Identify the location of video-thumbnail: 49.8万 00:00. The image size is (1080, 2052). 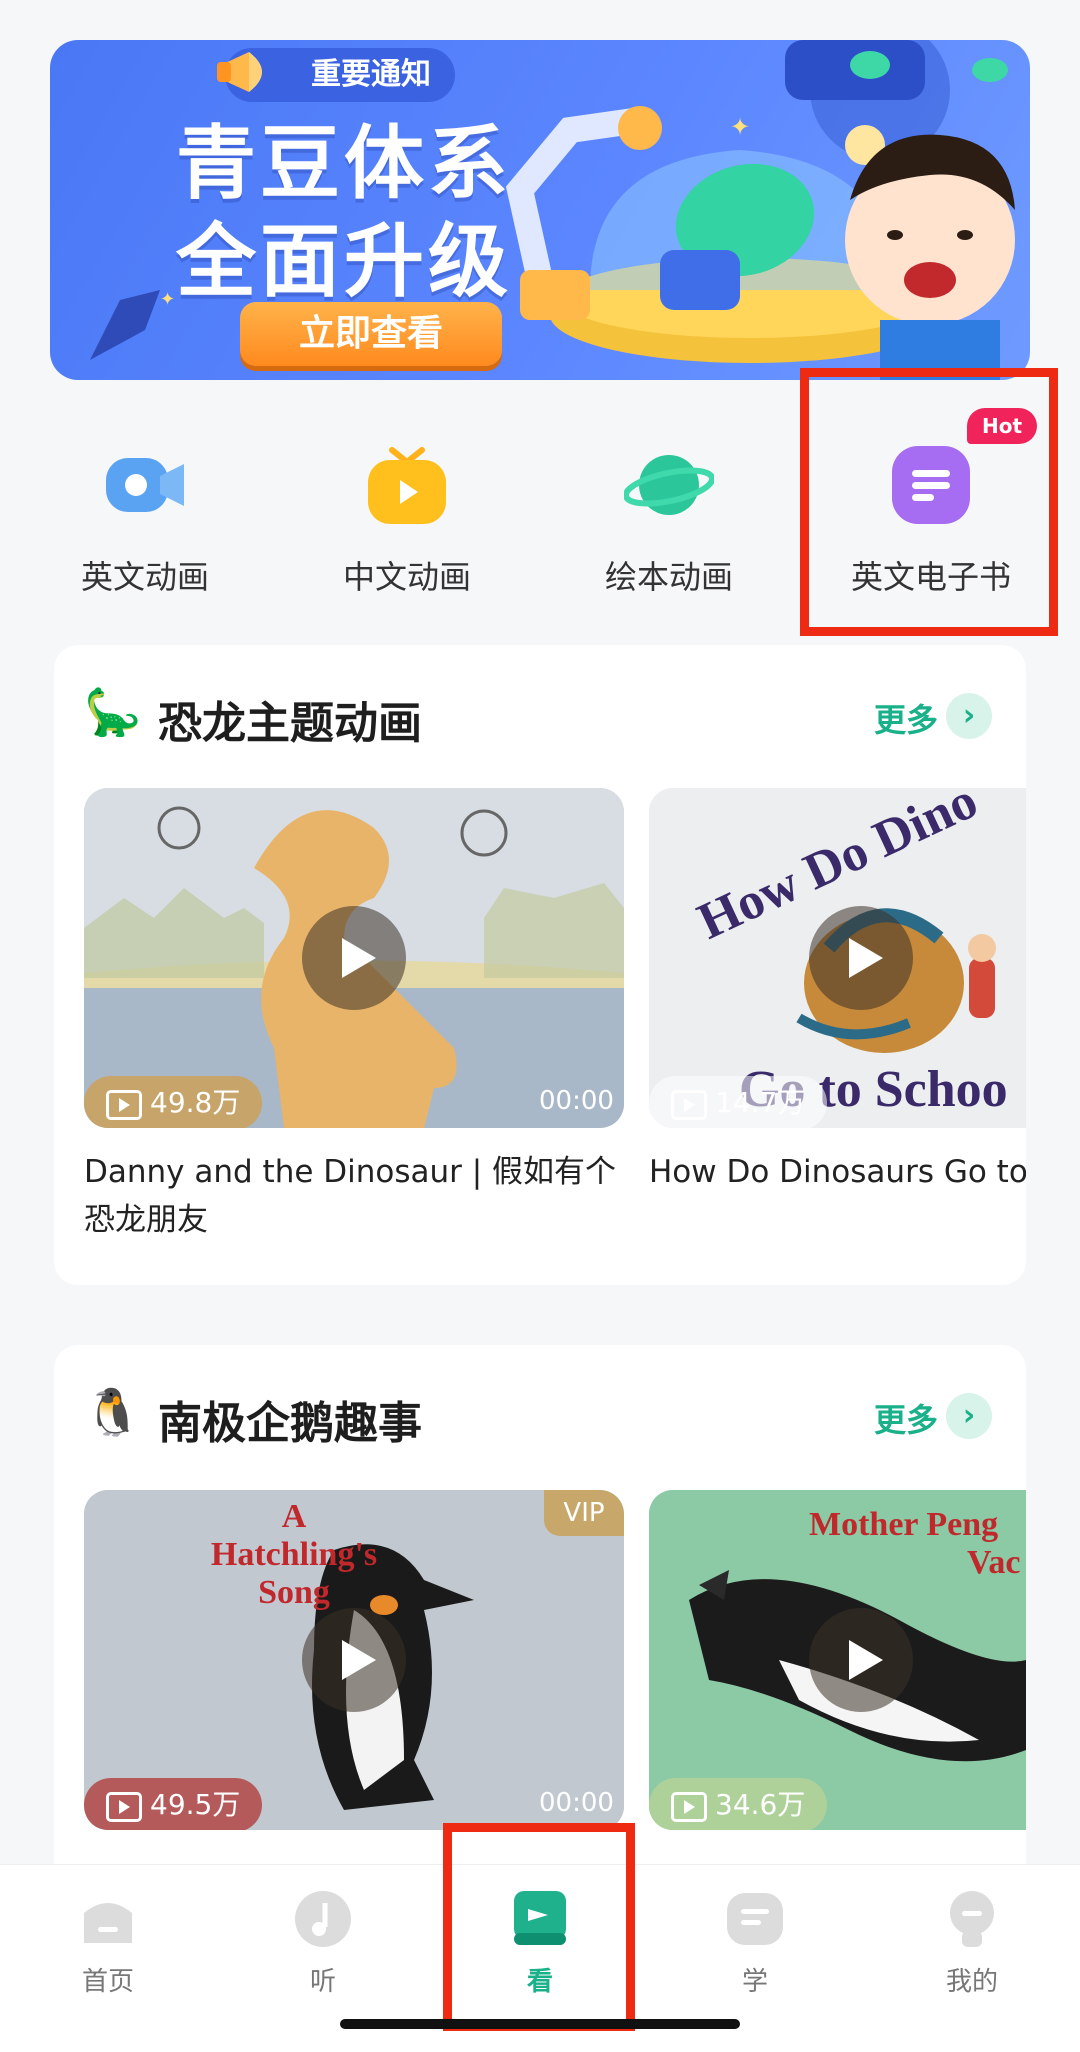
(354, 958).